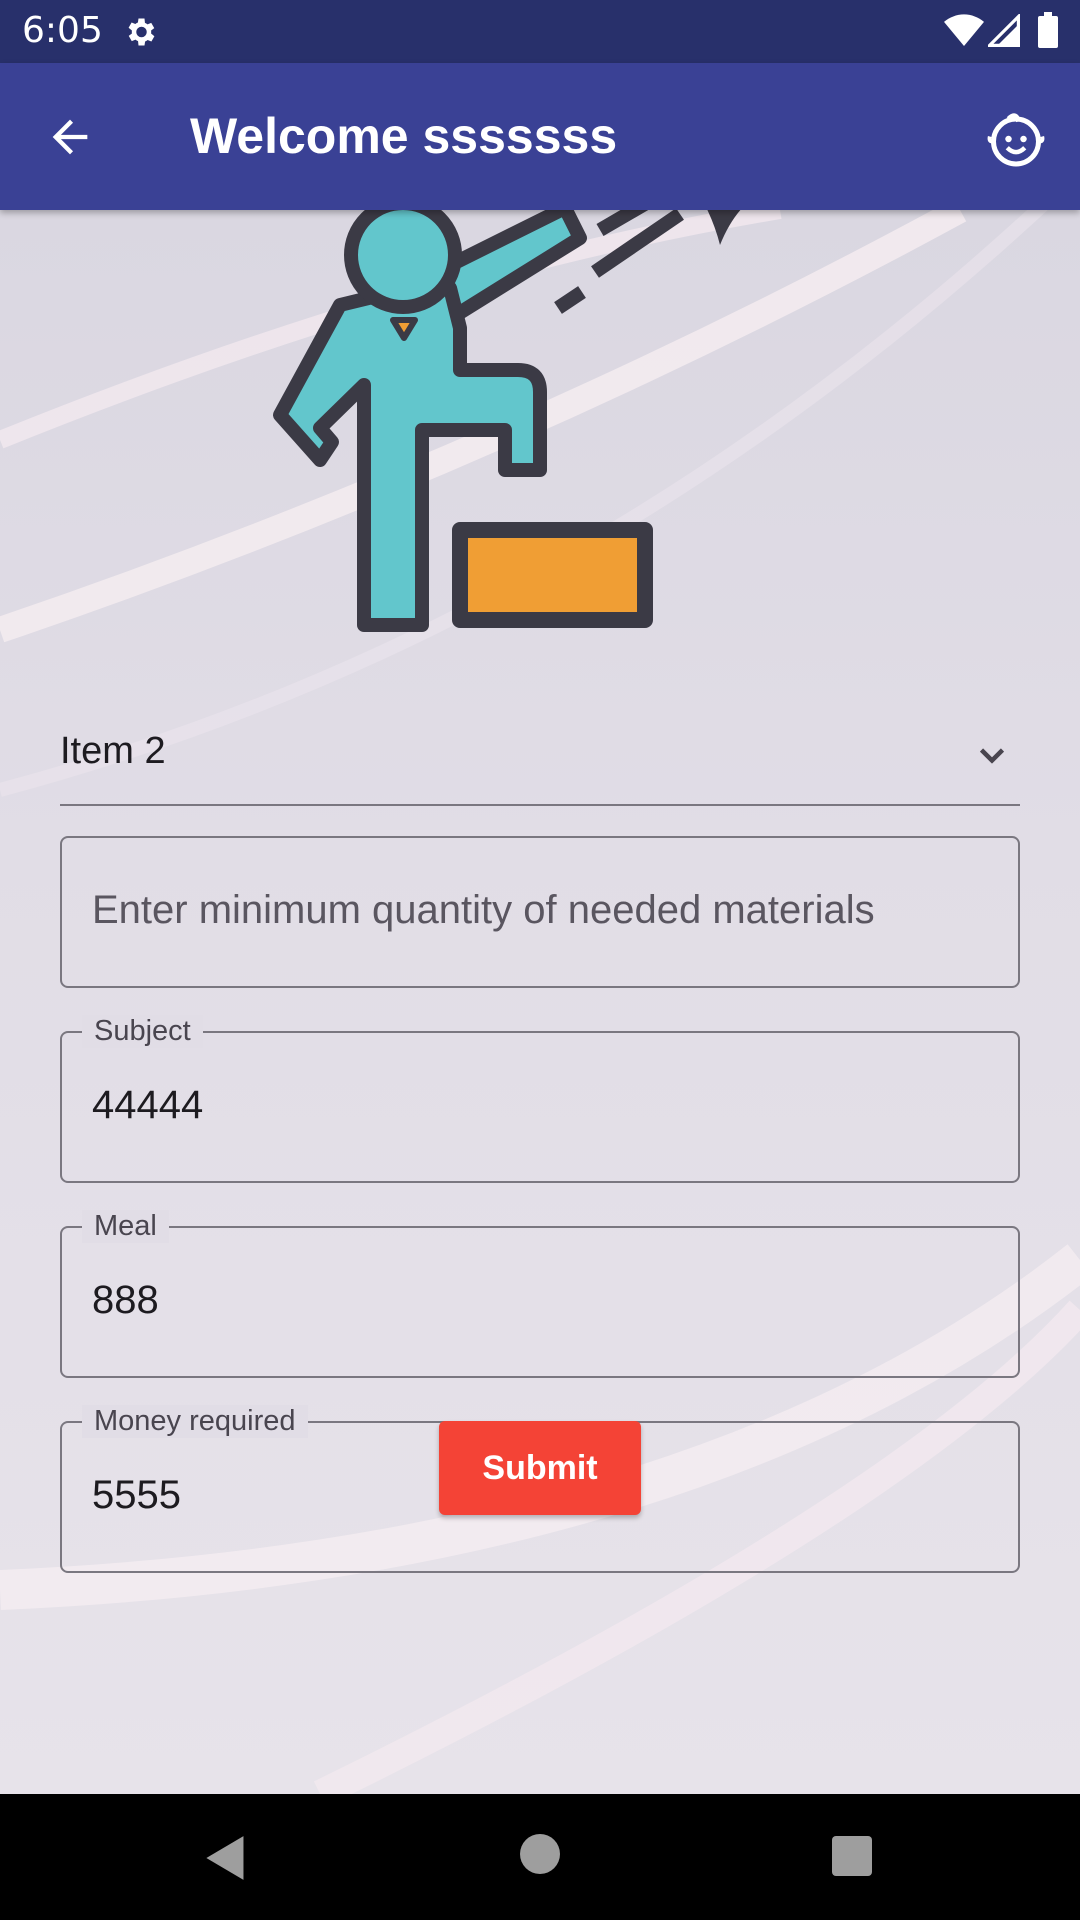  I want to click on meal-label: Meal, so click(125, 1226).